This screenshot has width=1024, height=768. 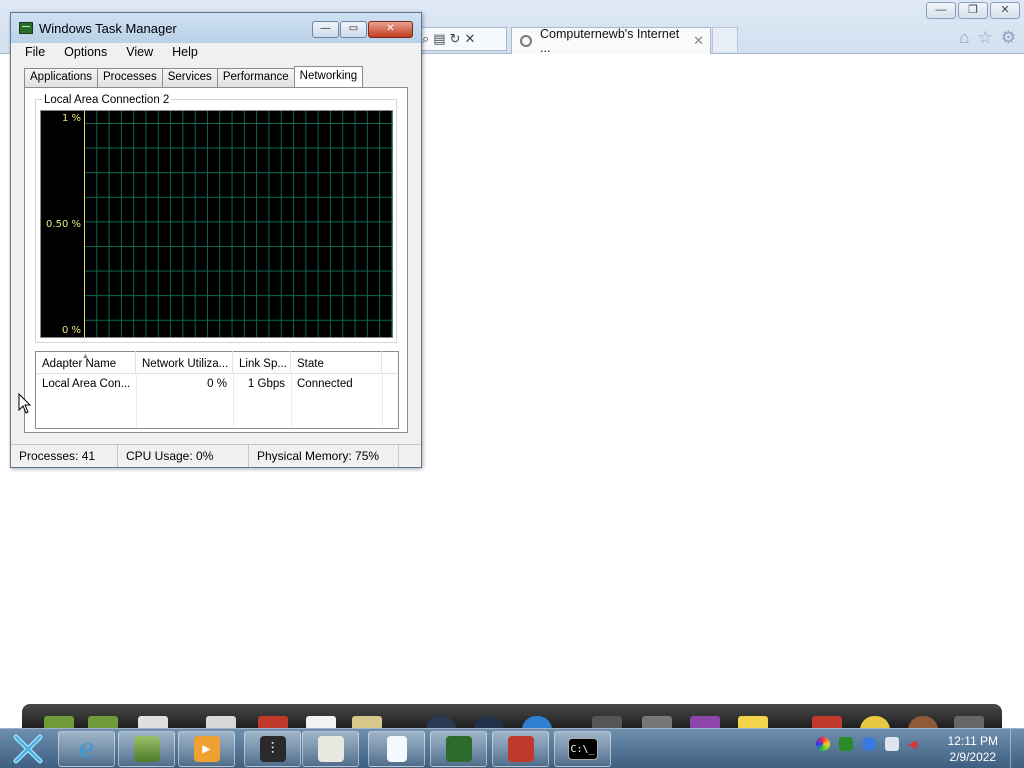 What do you see at coordinates (1005, 10) in the screenshot?
I see `browser-close-button: ✕` at bounding box center [1005, 10].